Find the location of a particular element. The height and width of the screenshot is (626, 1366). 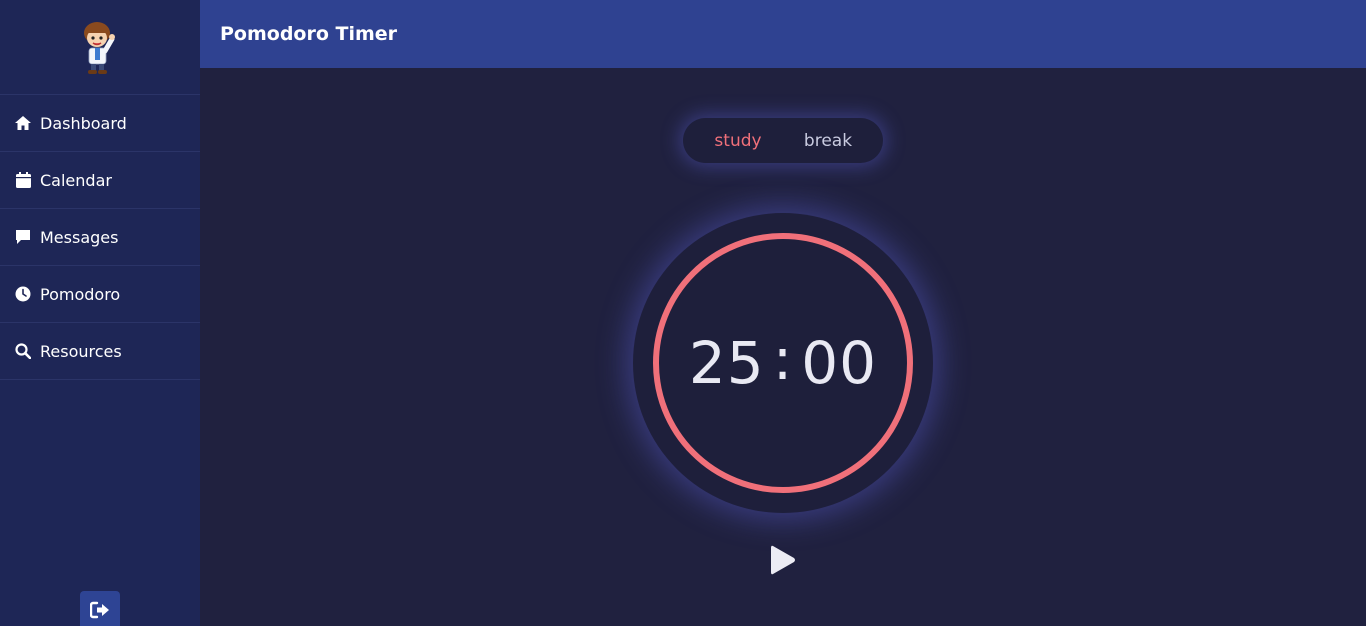

sidebar-item-resources: Resources is located at coordinates (100, 351).